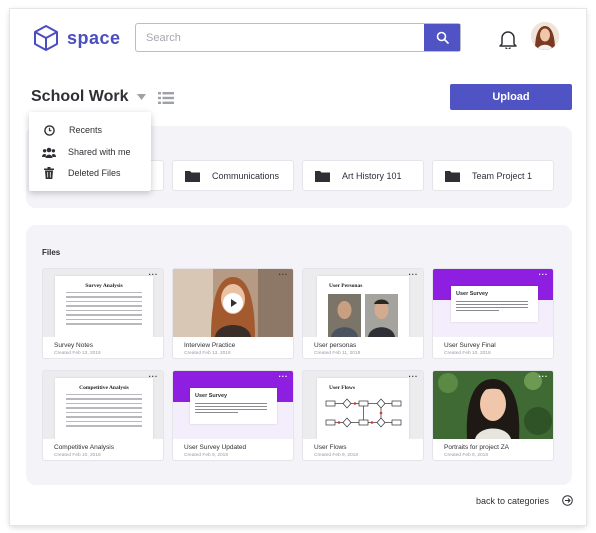 This screenshot has width=596, height=533. I want to click on category-label: Art History 101, so click(372, 175).